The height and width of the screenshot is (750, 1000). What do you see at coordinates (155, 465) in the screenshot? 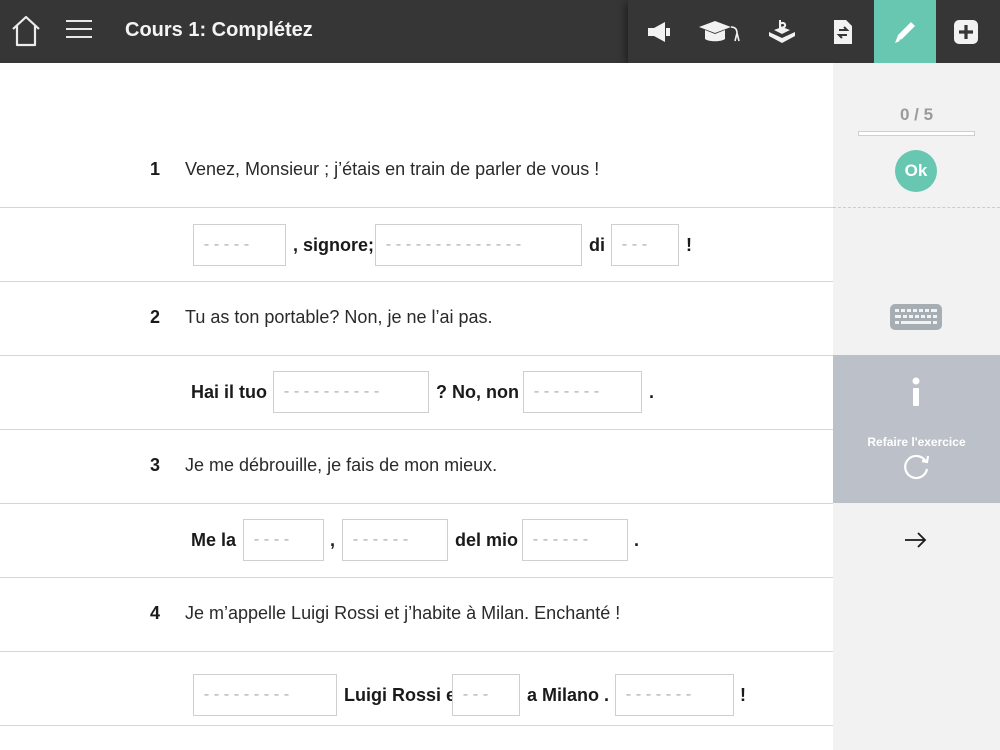
I see `question-number: 3` at bounding box center [155, 465].